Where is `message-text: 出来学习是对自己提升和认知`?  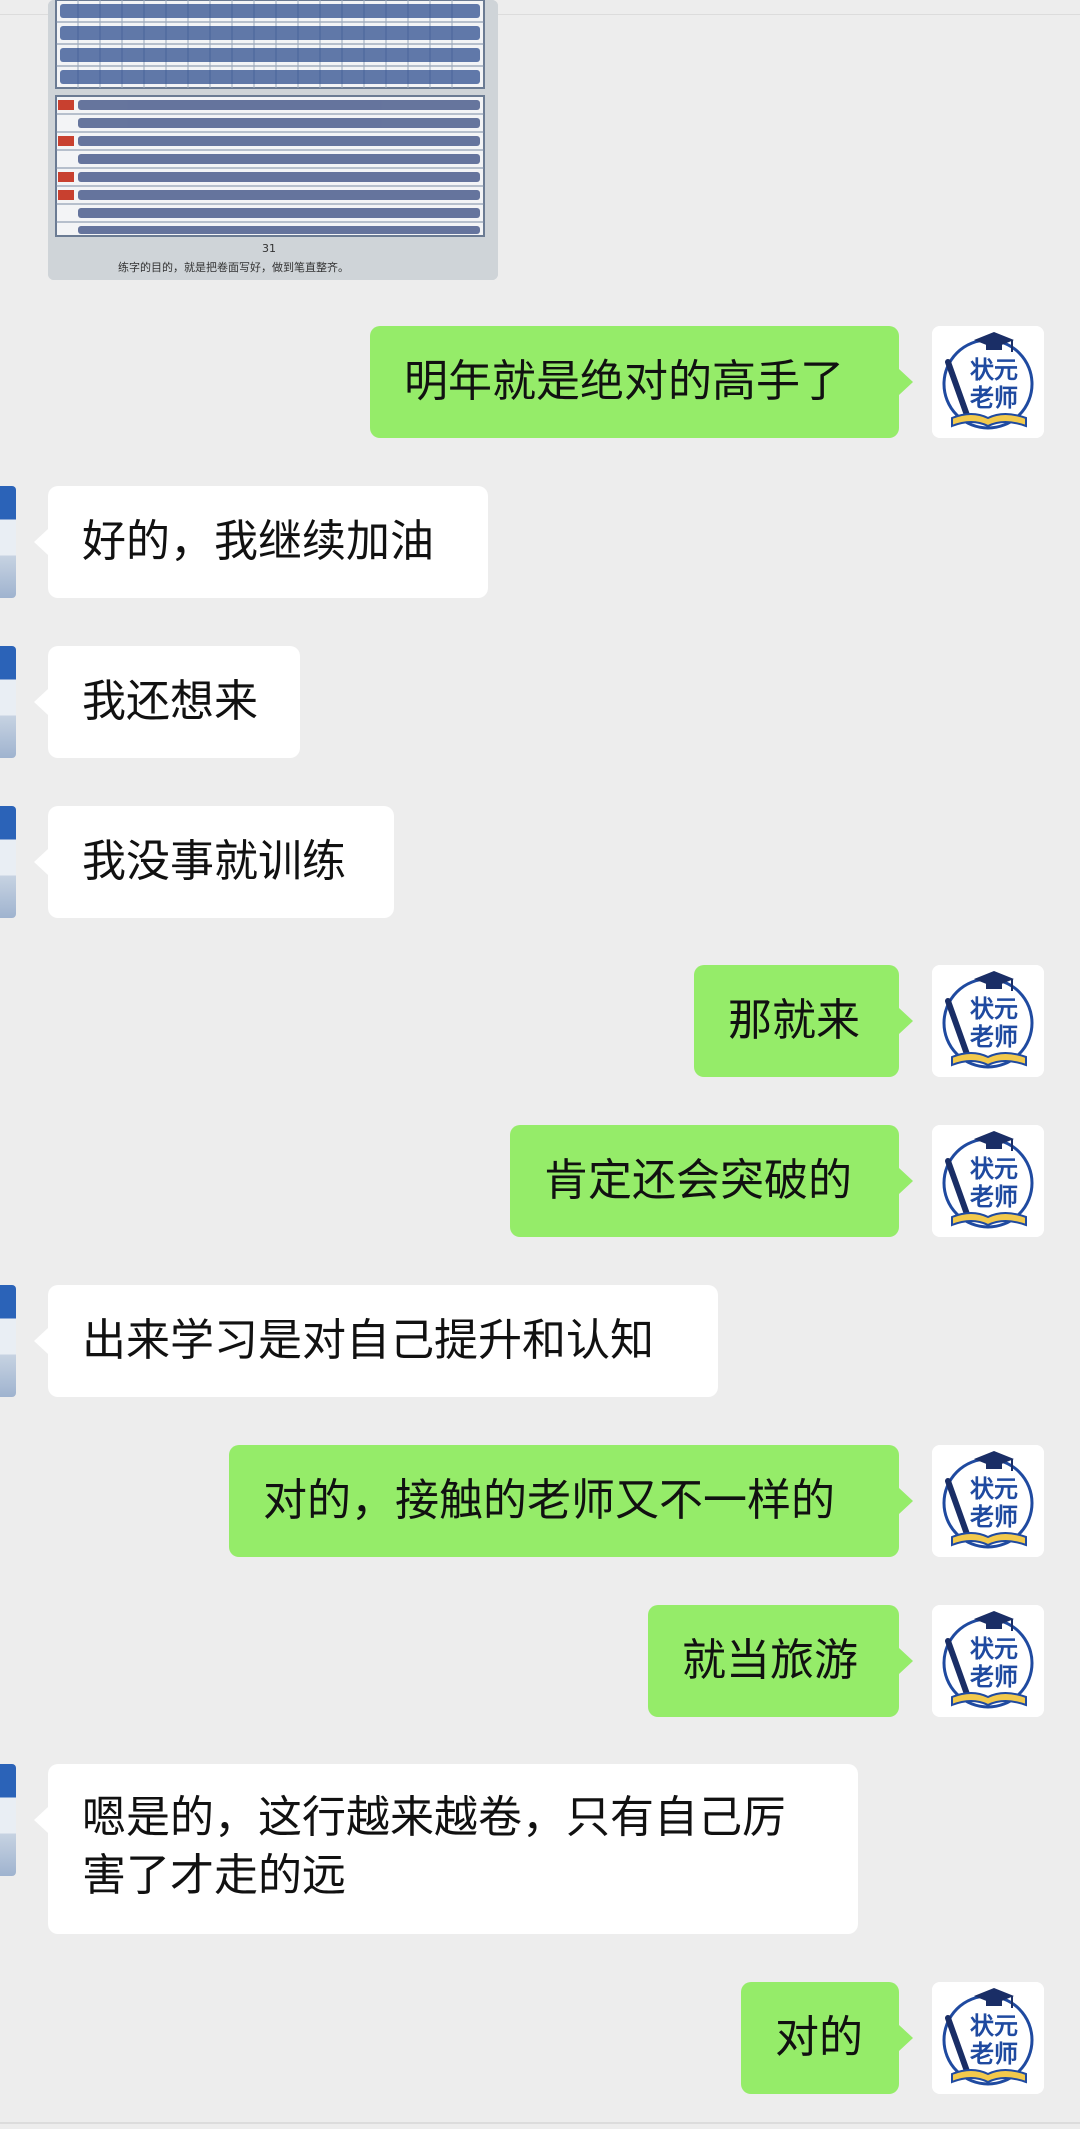 message-text: 出来学习是对自己提升和认知 is located at coordinates (368, 1340).